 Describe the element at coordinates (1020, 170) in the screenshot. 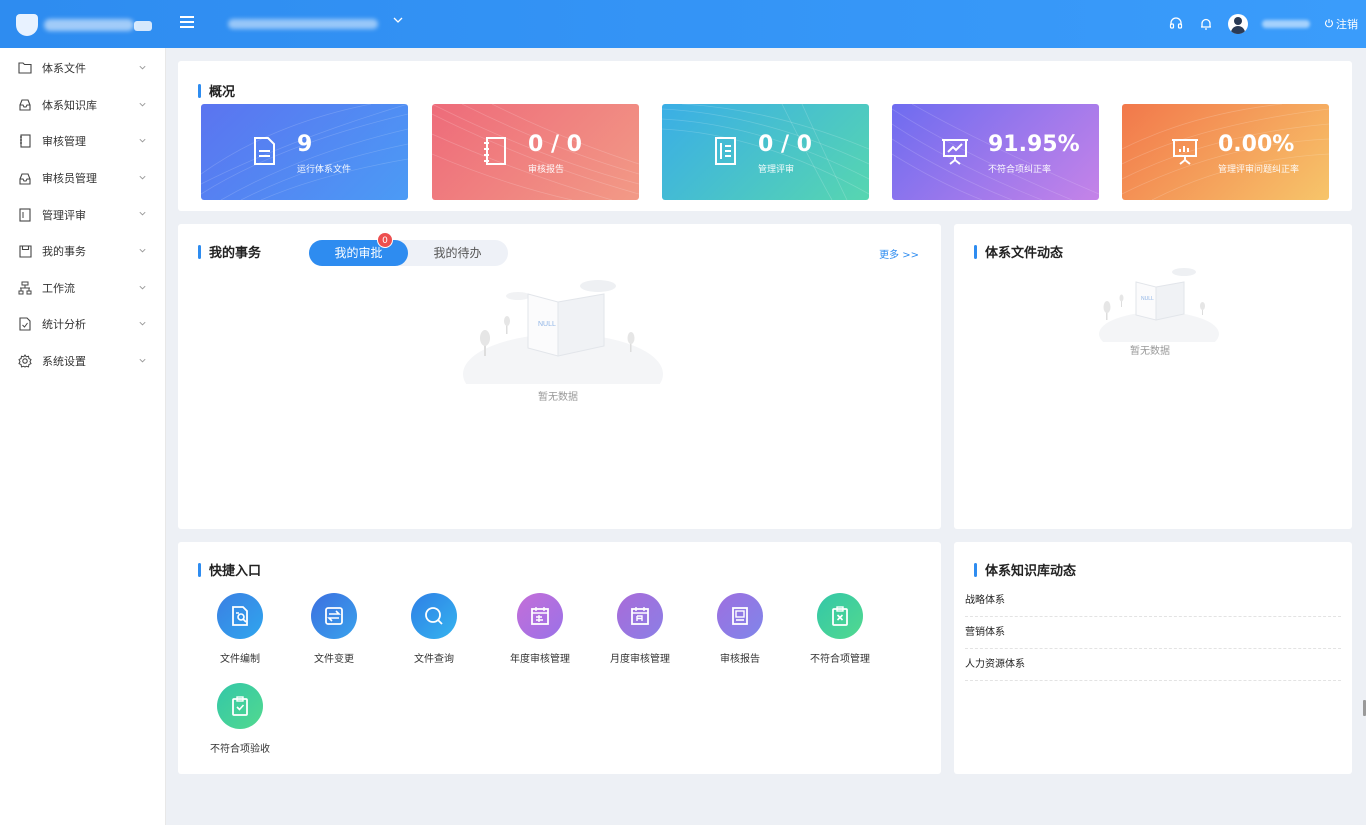

I see `stat-label: 不符合项纠正率` at that location.